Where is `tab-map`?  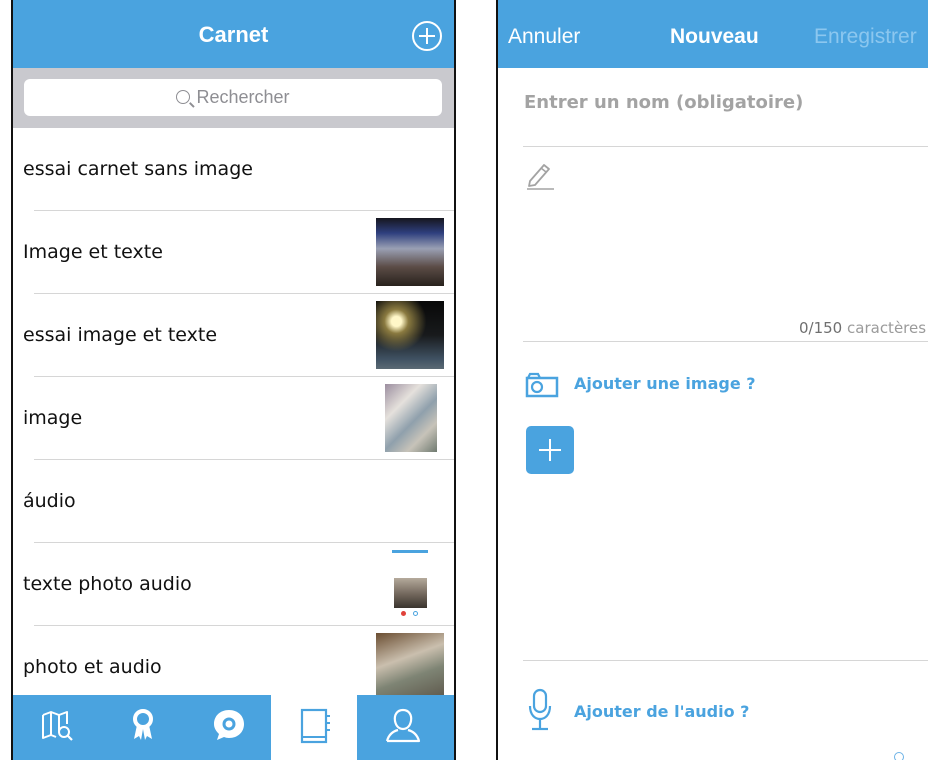 tab-map is located at coordinates (56, 727).